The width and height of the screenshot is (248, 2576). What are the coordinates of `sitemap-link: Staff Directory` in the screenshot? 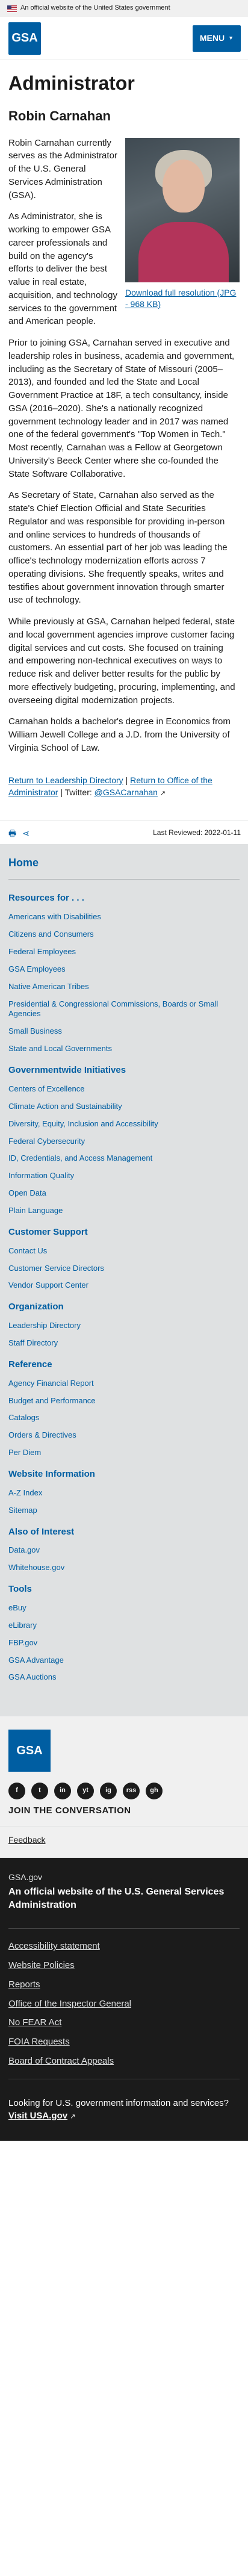 It's located at (124, 1343).